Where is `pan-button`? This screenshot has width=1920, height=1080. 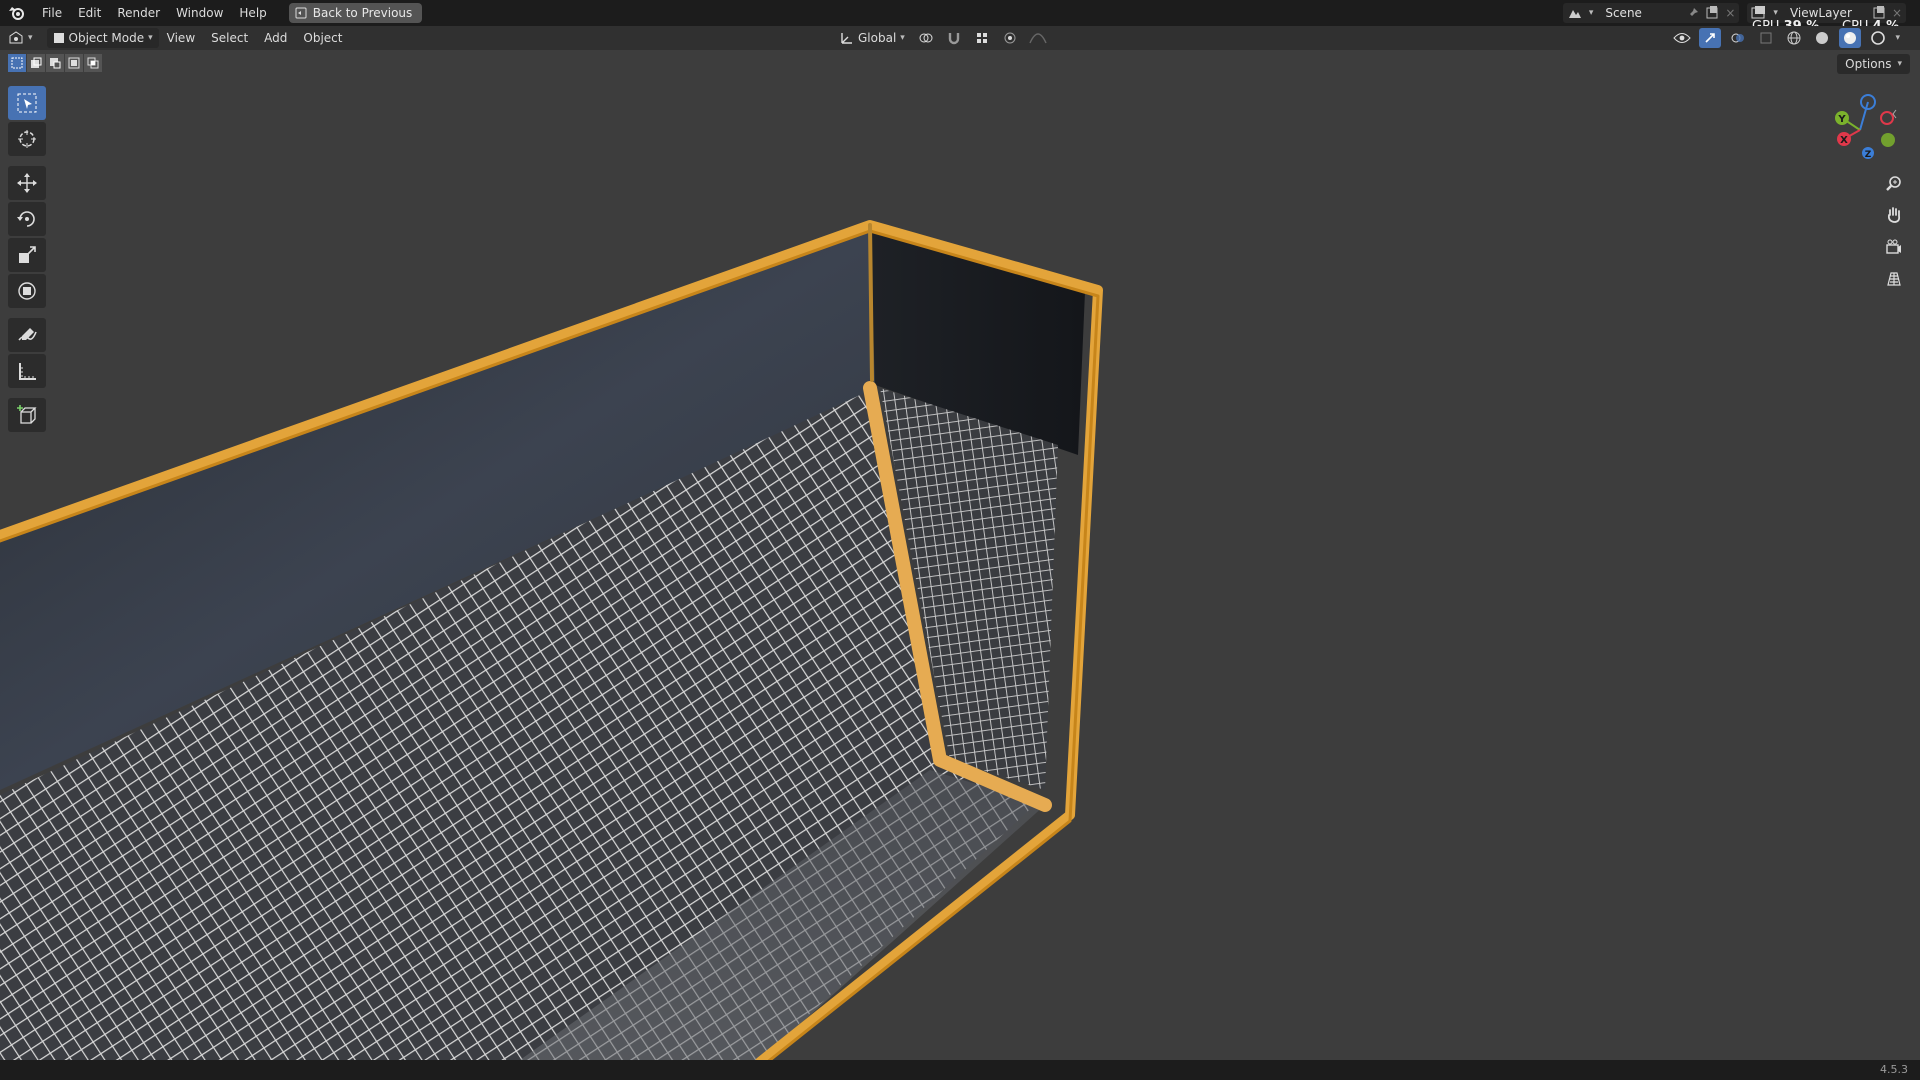 pan-button is located at coordinates (1894, 215).